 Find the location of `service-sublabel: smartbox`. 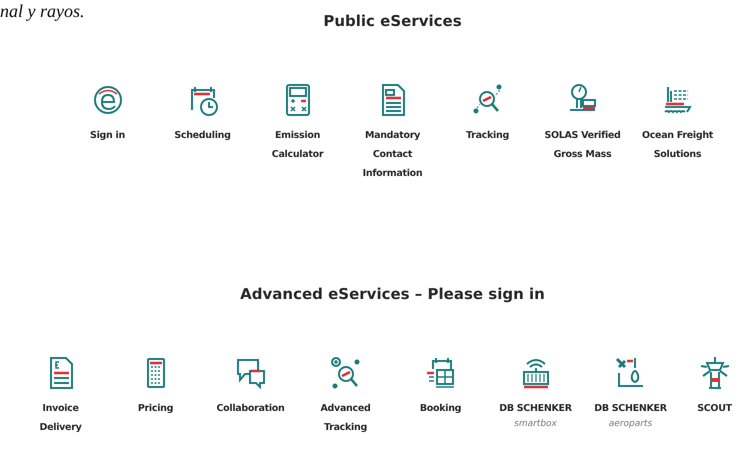

service-sublabel: smartbox is located at coordinates (535, 424).